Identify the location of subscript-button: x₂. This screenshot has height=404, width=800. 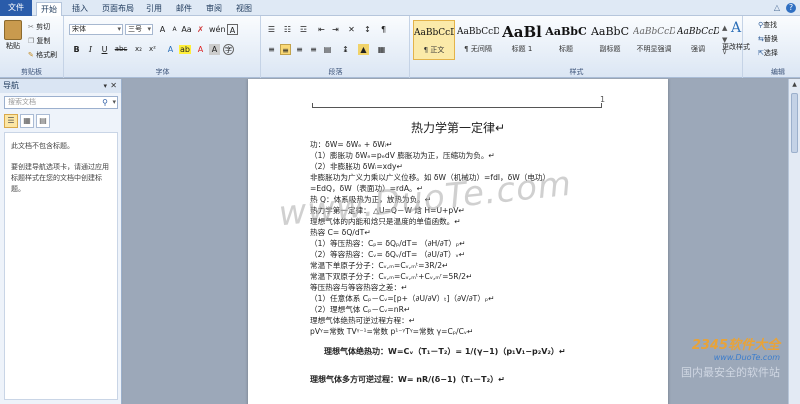
(138, 49).